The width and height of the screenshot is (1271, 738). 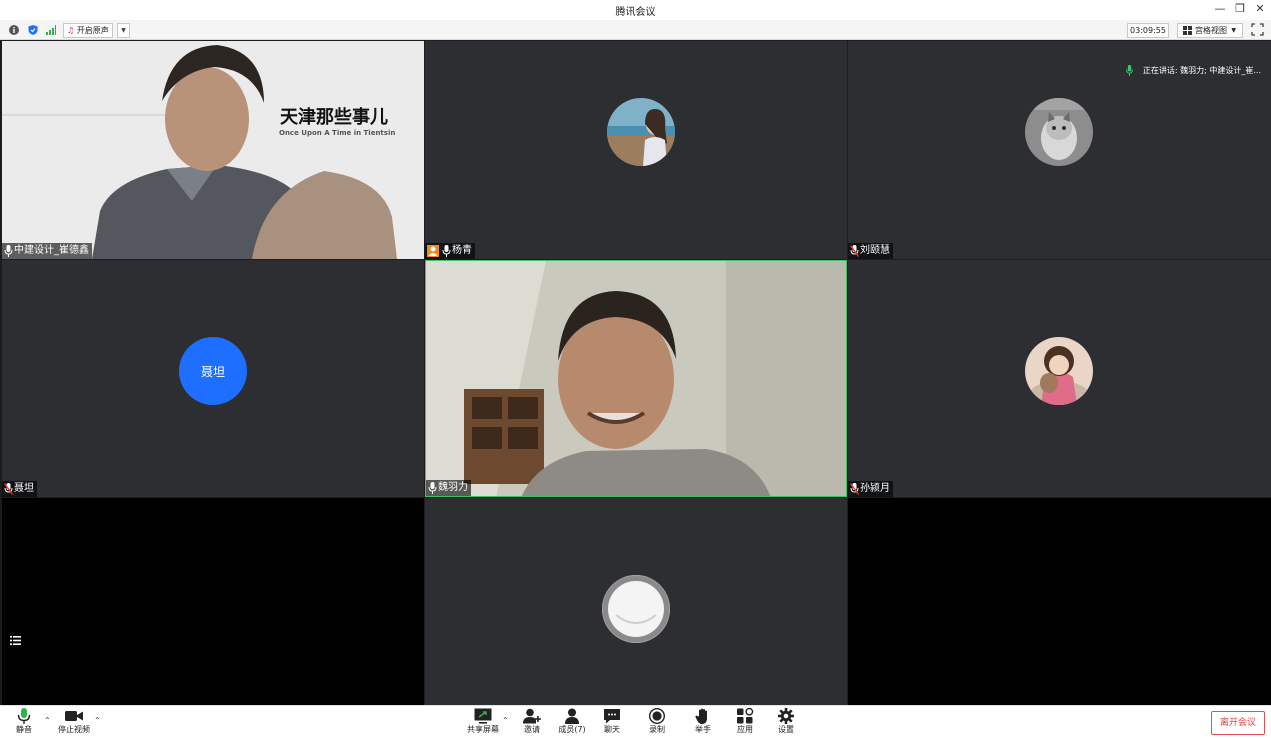 I want to click on participant-name-label: 中建设计_崔德鑫, so click(x=47, y=251).